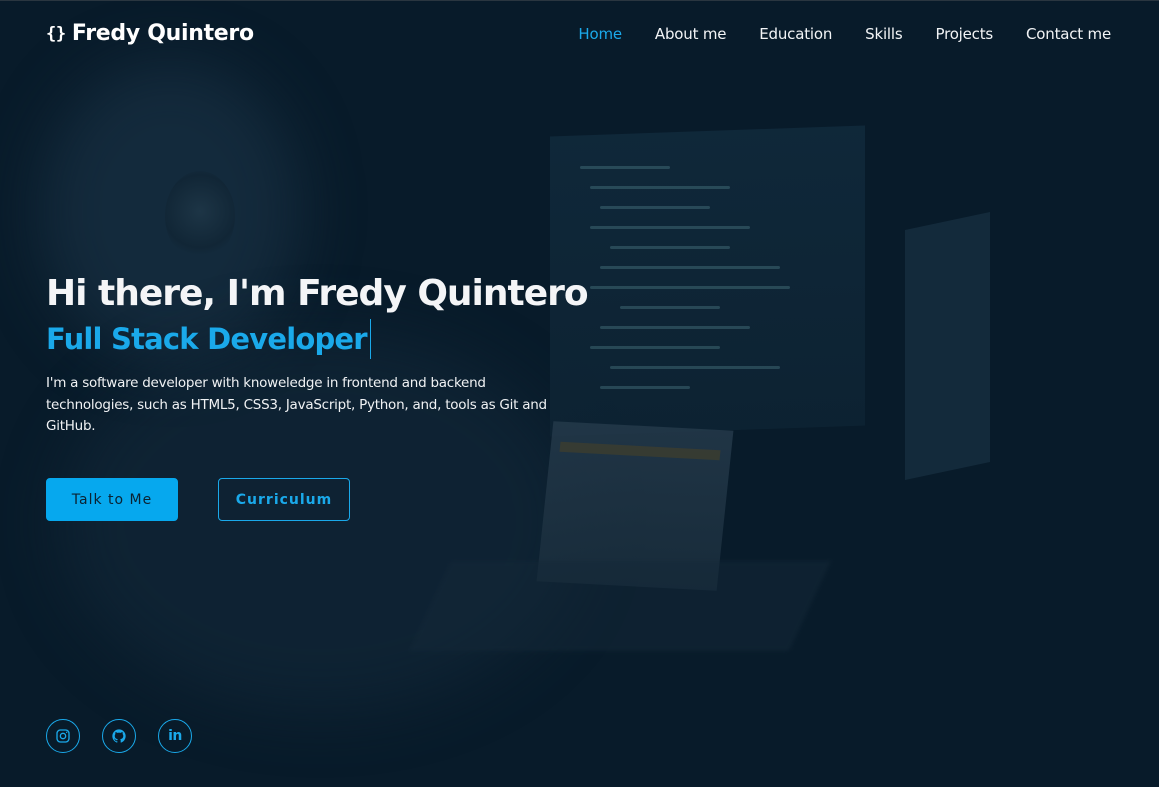 Image resolution: width=1159 pixels, height=787 pixels. What do you see at coordinates (964, 34) in the screenshot?
I see `nav-projects: Projects` at bounding box center [964, 34].